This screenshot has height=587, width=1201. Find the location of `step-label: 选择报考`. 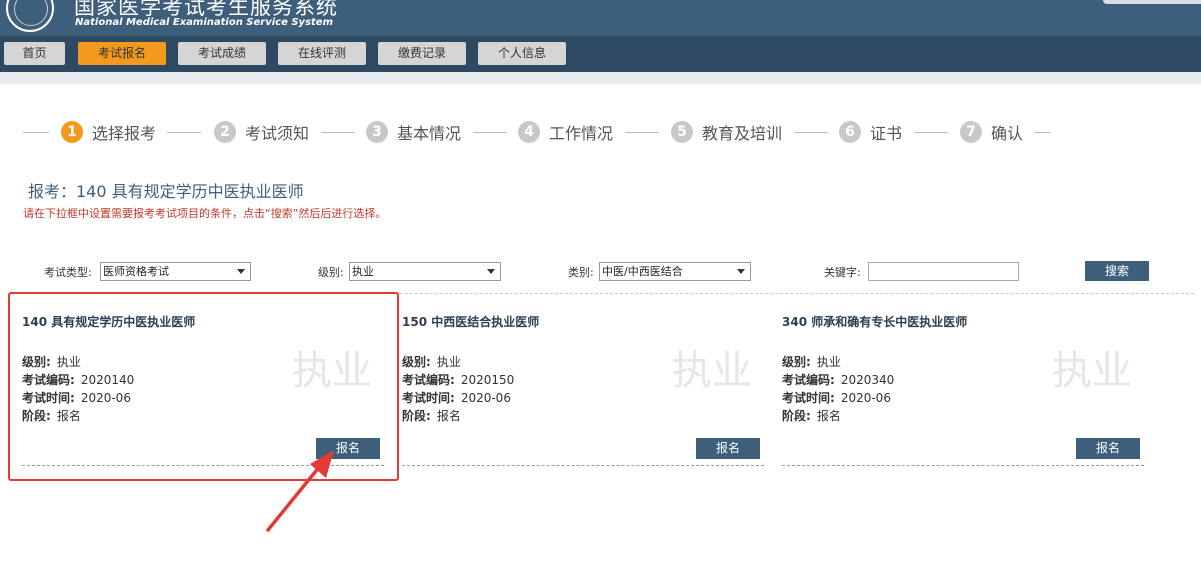

step-label: 选择报考 is located at coordinates (124, 133).